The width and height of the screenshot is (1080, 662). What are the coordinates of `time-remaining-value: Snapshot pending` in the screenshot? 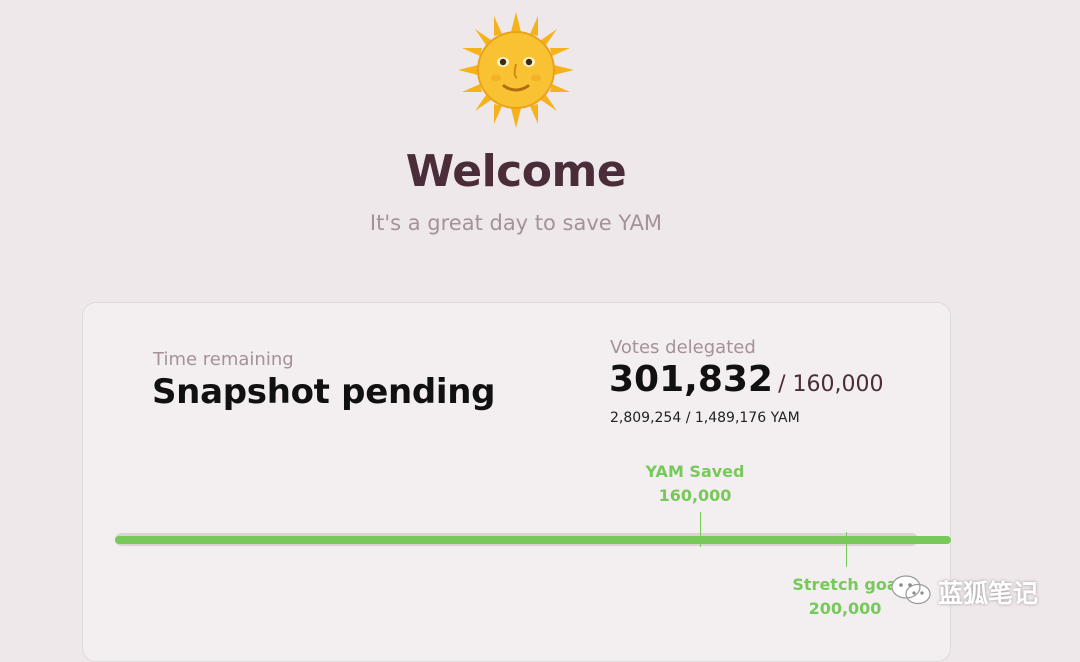 It's located at (324, 392).